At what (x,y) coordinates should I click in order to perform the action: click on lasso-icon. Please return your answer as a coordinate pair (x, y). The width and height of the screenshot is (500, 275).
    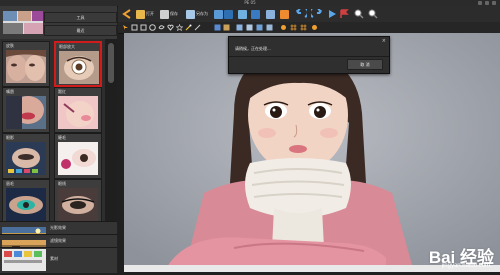
    Looking at the image, I should click on (161, 27).